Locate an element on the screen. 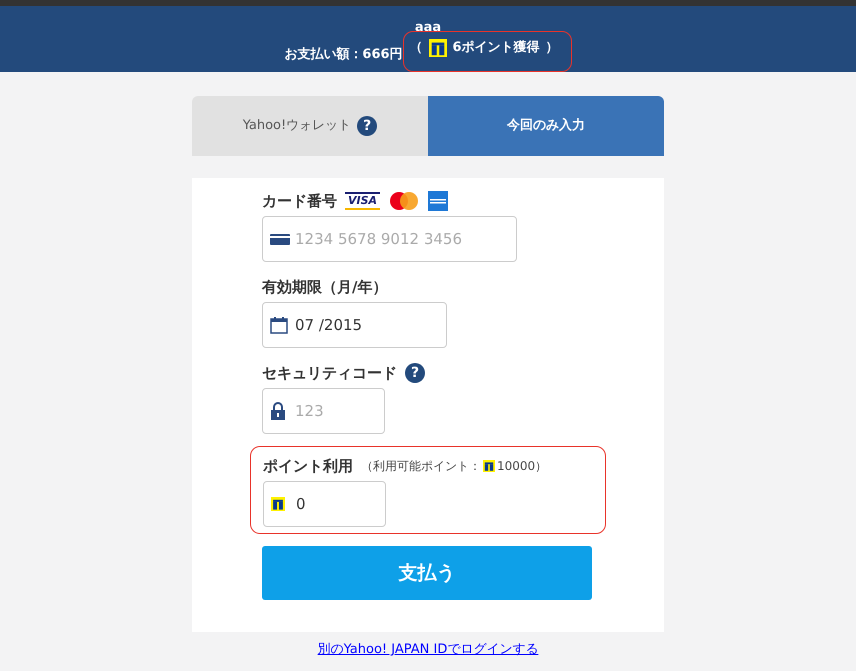 The width and height of the screenshot is (856, 671). mastercard-logo is located at coordinates (404, 201).